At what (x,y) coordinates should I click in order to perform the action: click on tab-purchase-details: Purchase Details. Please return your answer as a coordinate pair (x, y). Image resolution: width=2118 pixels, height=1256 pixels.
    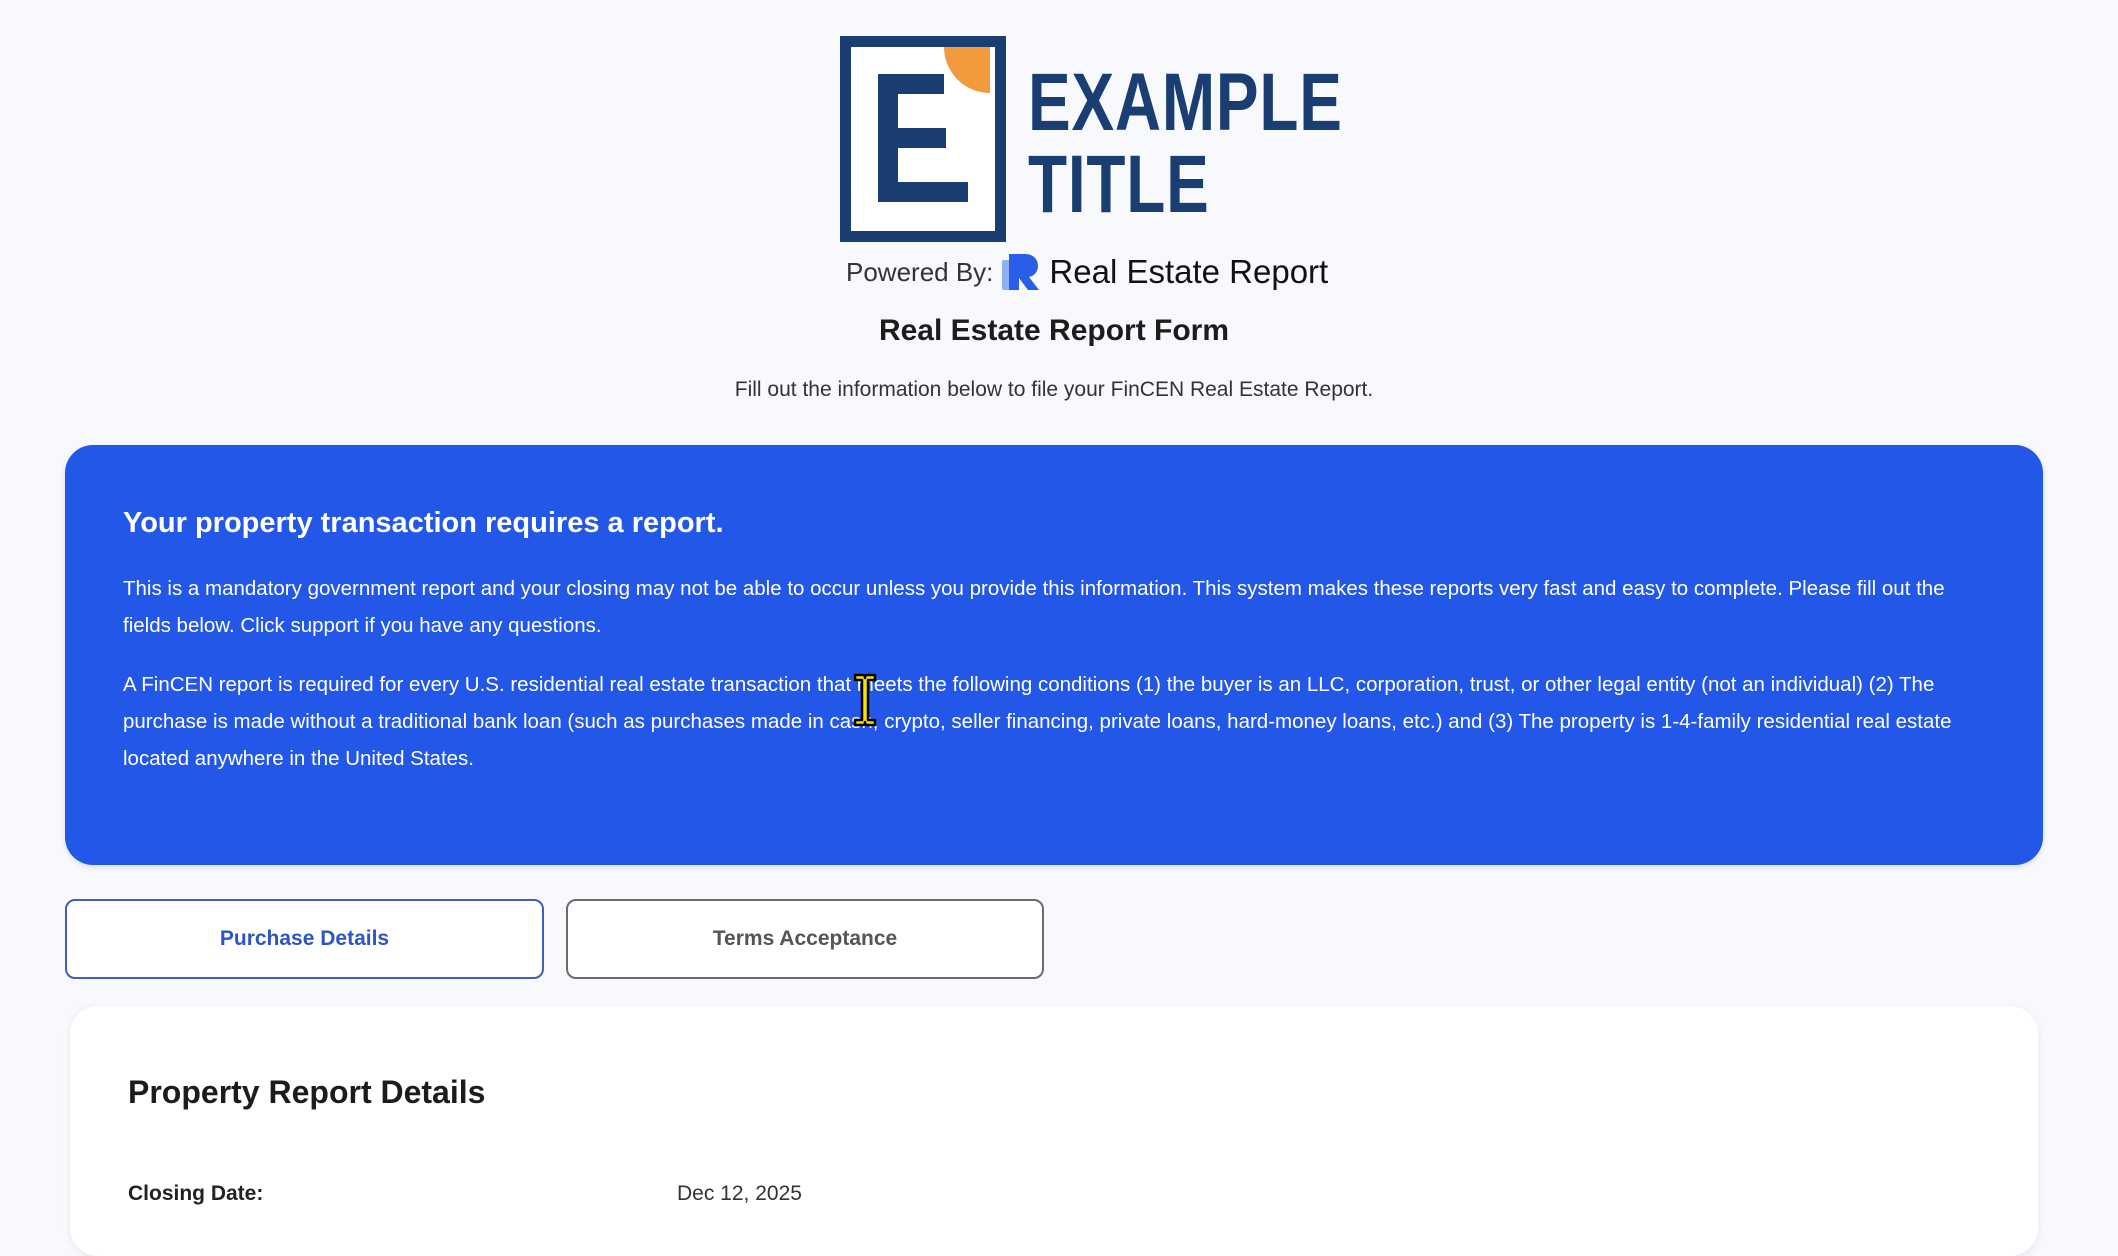
    Looking at the image, I should click on (304, 939).